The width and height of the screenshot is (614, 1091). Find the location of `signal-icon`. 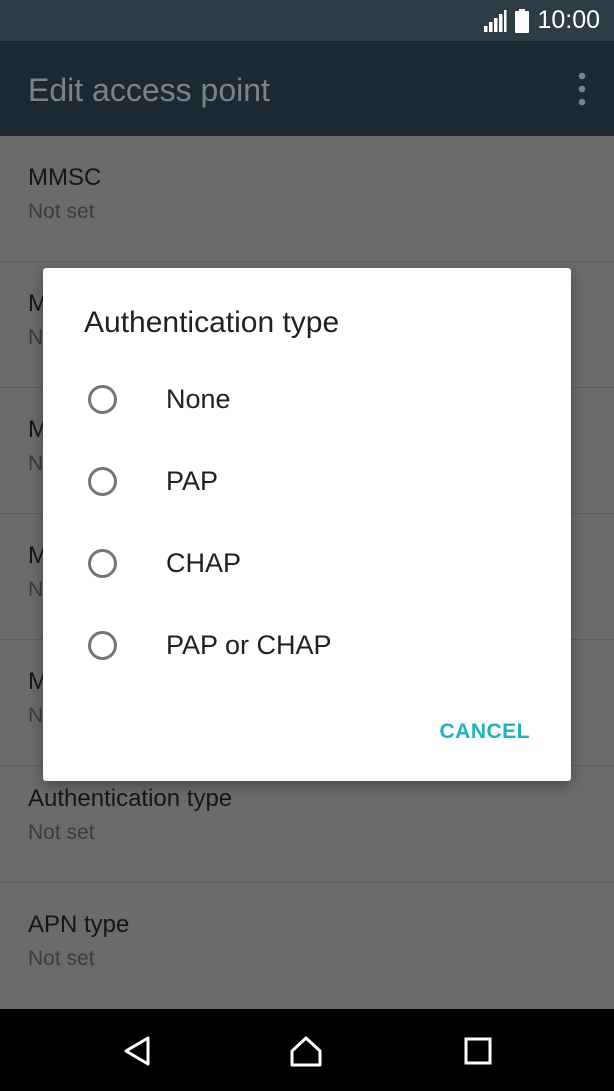

signal-icon is located at coordinates (495, 20).